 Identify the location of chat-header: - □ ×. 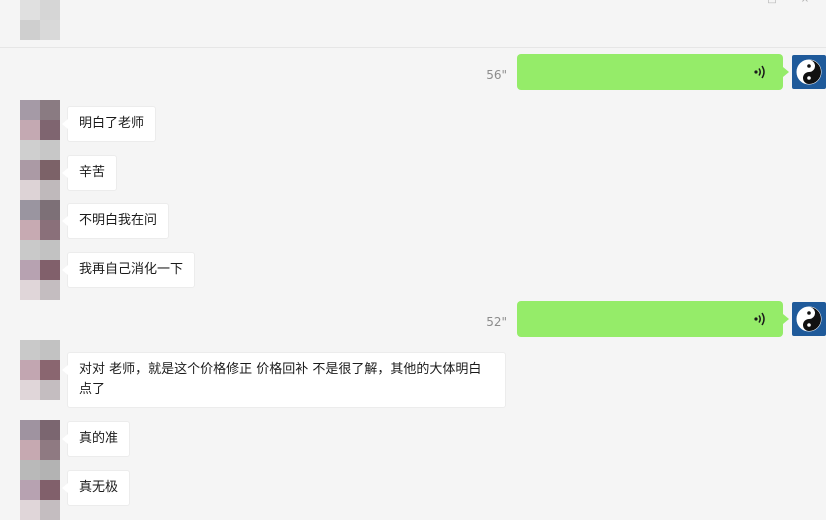
(413, 24).